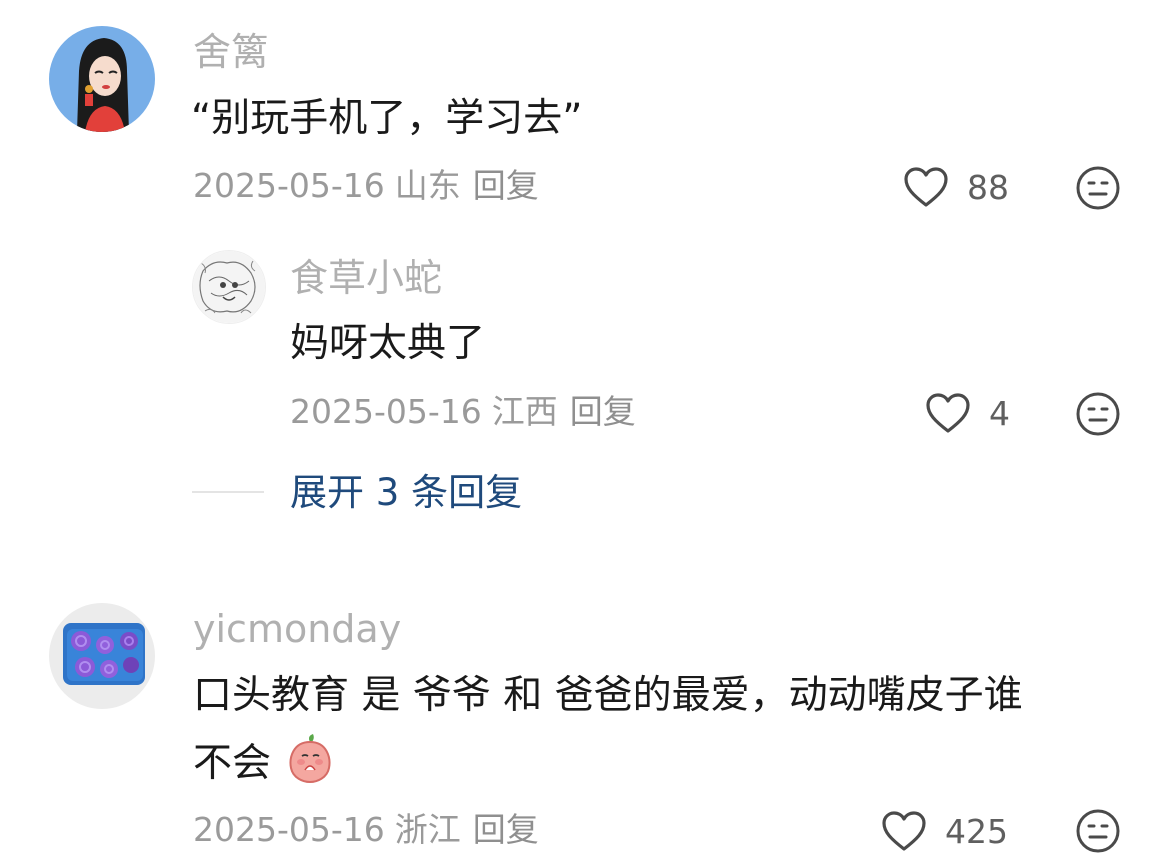 This screenshot has height=861, width=1170. I want to click on expand-divider, so click(228, 492).